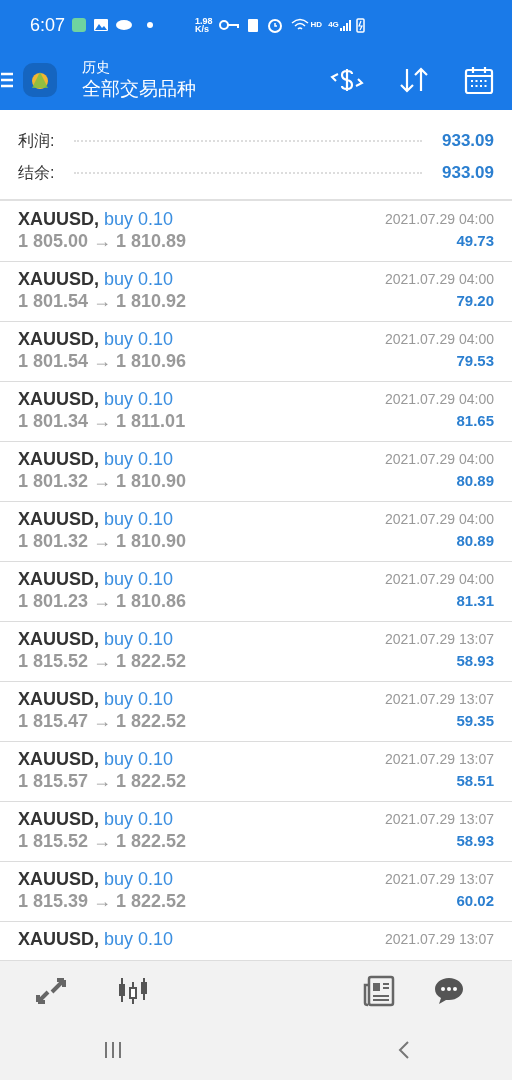 This screenshot has width=512, height=1080. What do you see at coordinates (48, 25) in the screenshot?
I see `clock: 6:07` at bounding box center [48, 25].